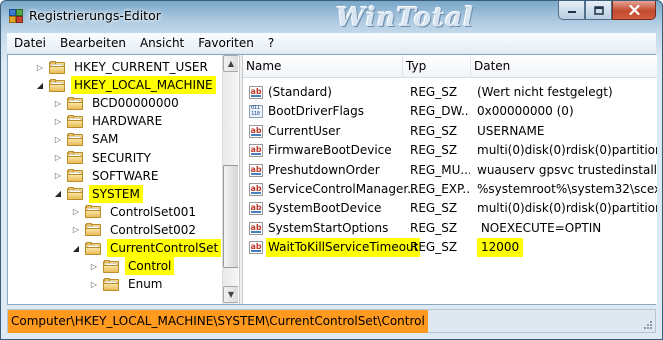 Image resolution: width=663 pixels, height=340 pixels. I want to click on window-title: Registrierungs-Editor, so click(95, 15).